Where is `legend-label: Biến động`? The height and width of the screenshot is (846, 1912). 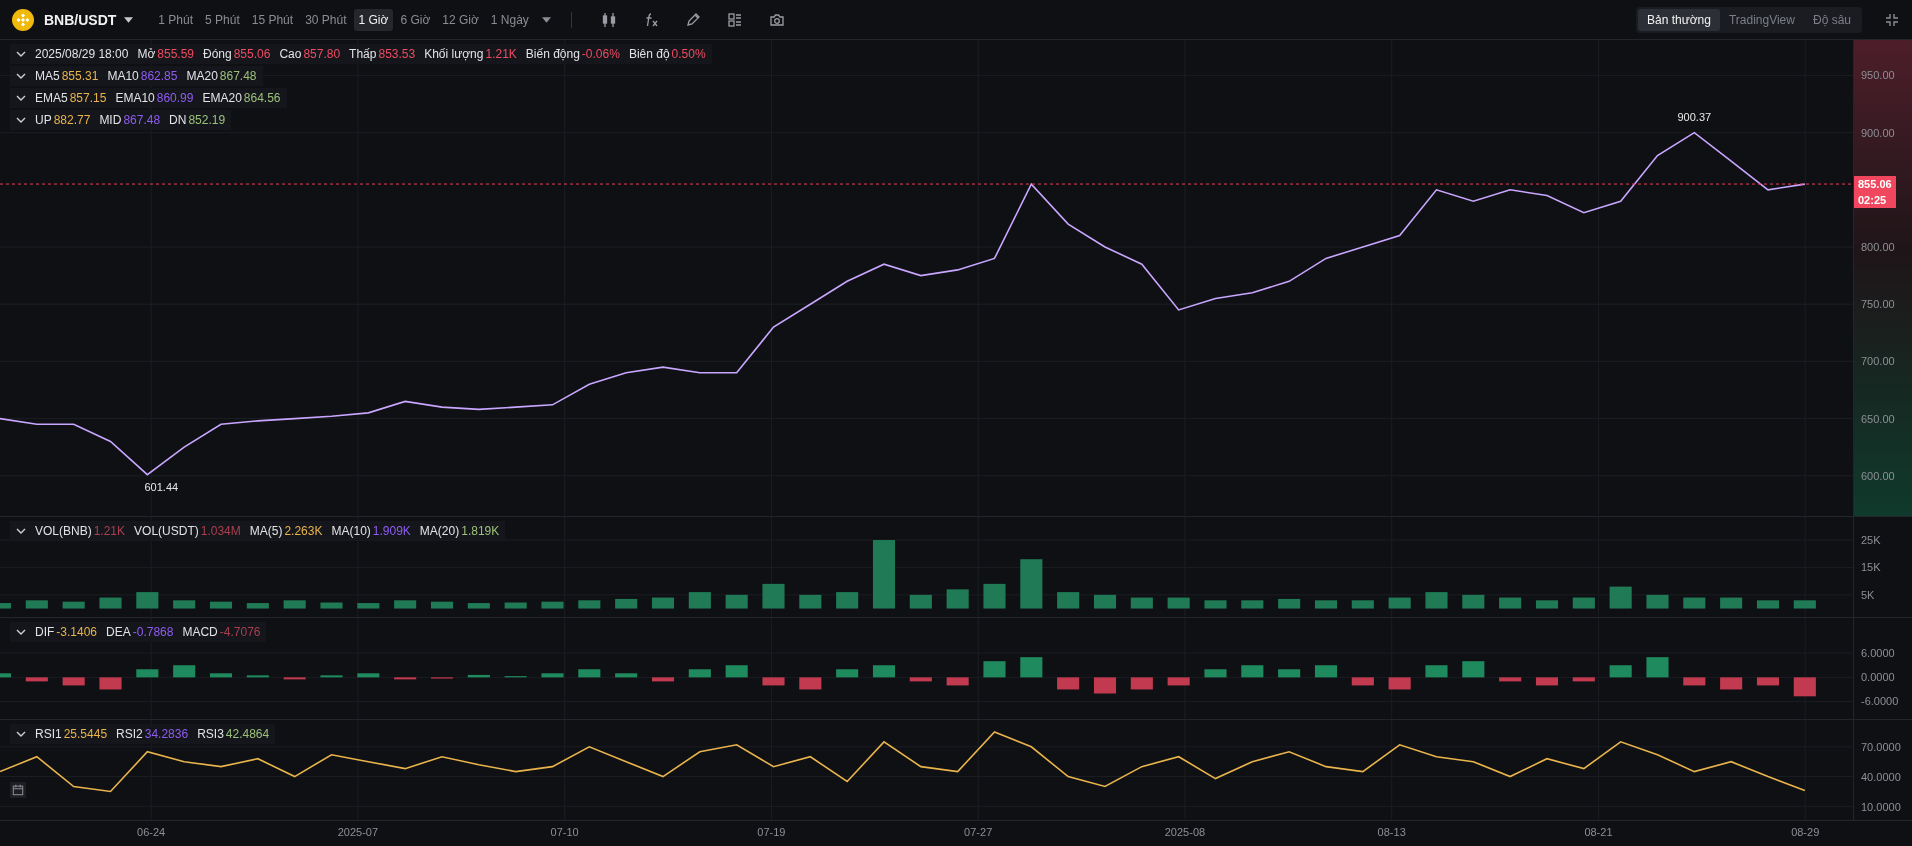 legend-label: Biến động is located at coordinates (552, 54).